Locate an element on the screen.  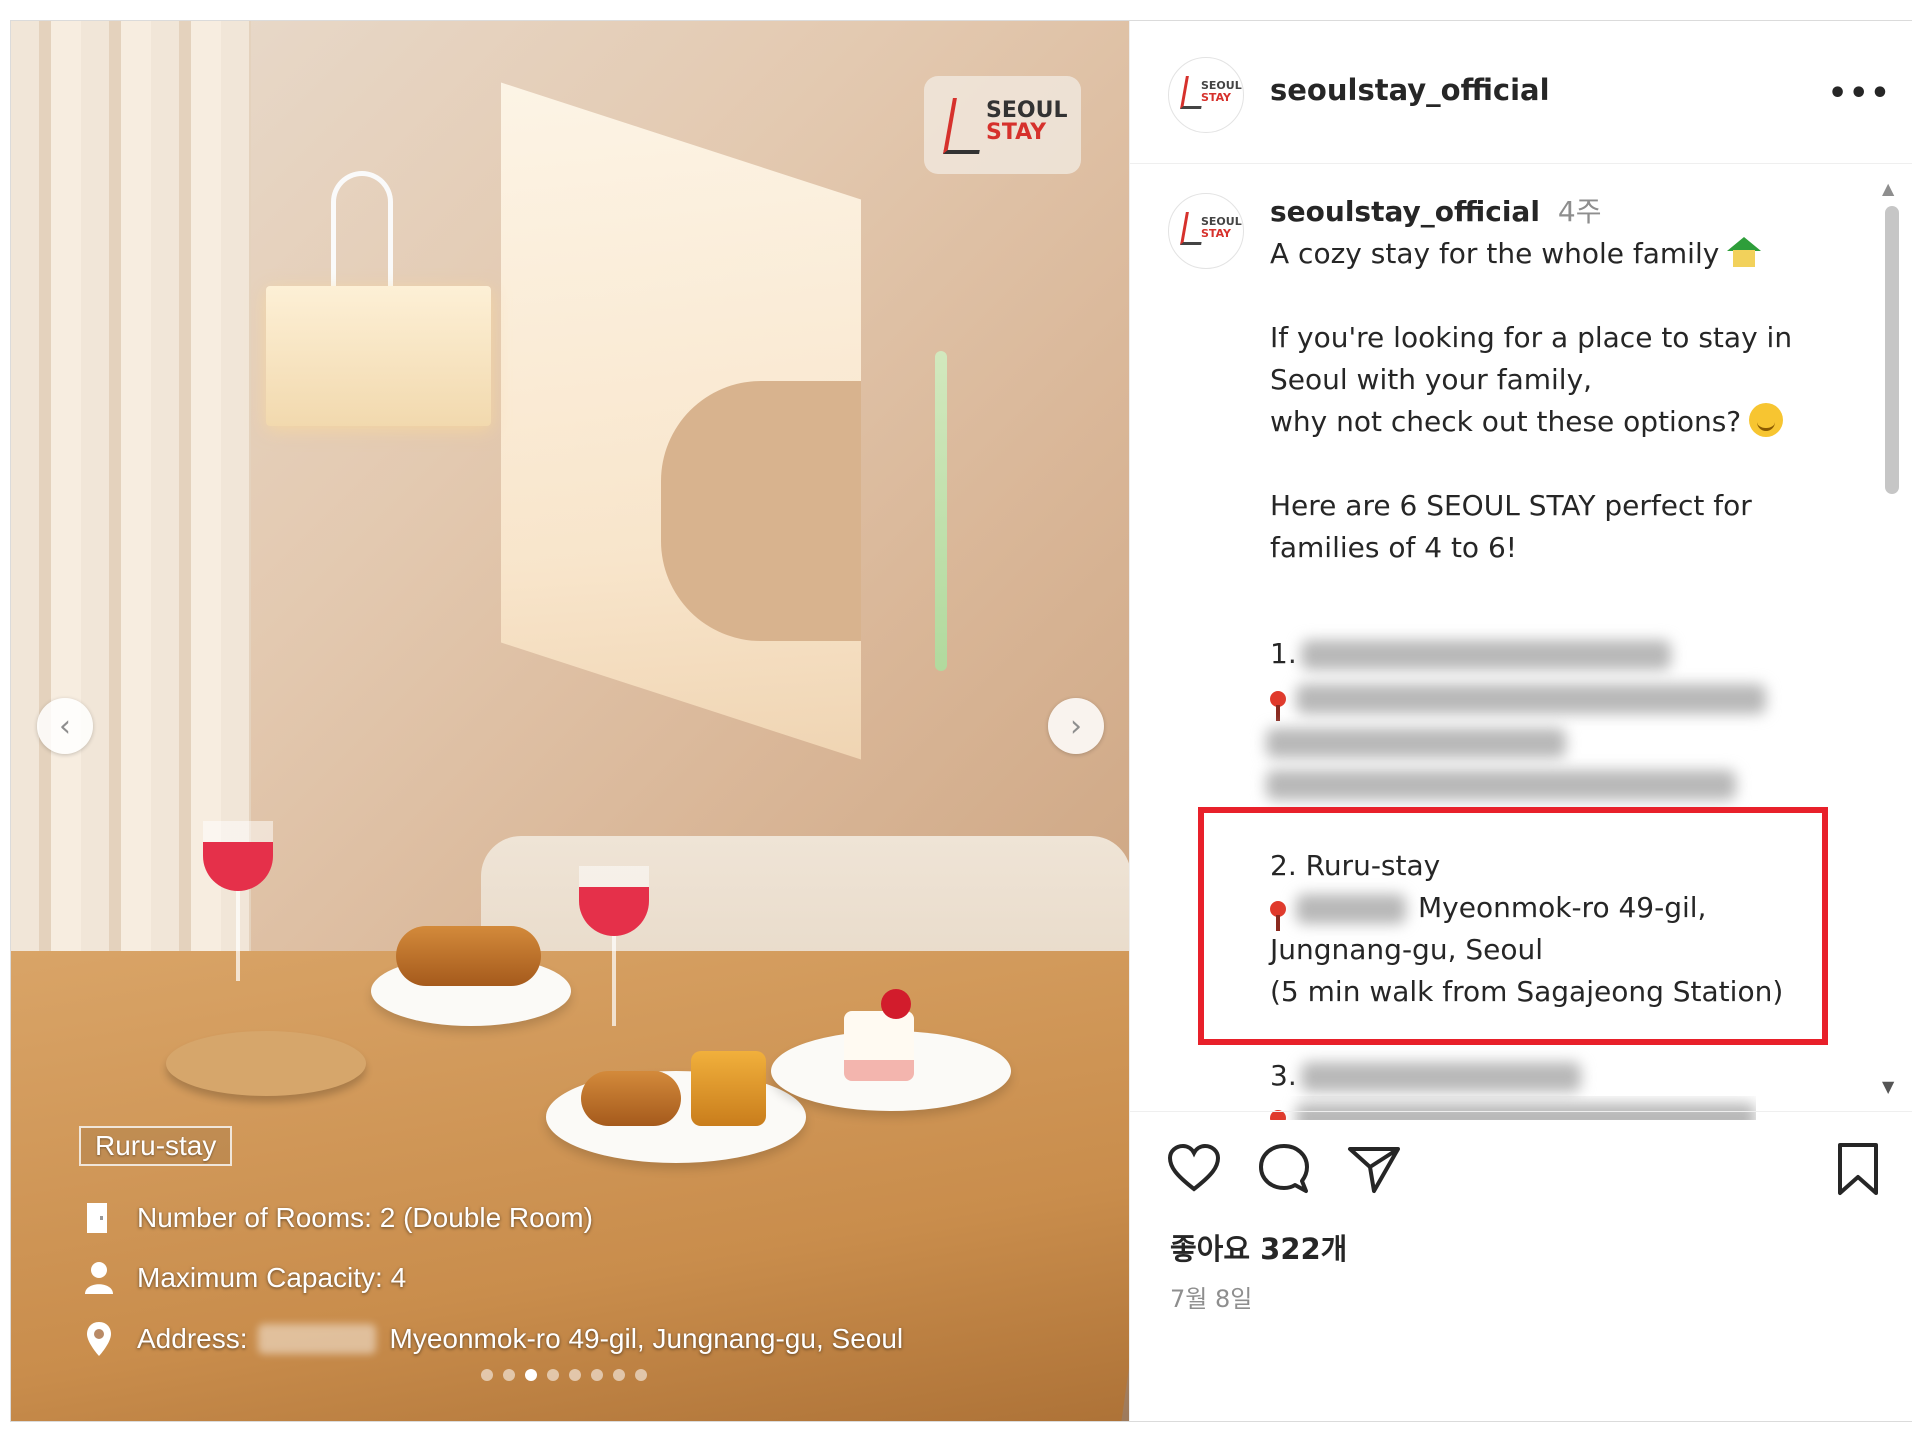
overlay-rooms-row: Number of Rooms: 2 (Double Room) is located at coordinates (337, 1218).